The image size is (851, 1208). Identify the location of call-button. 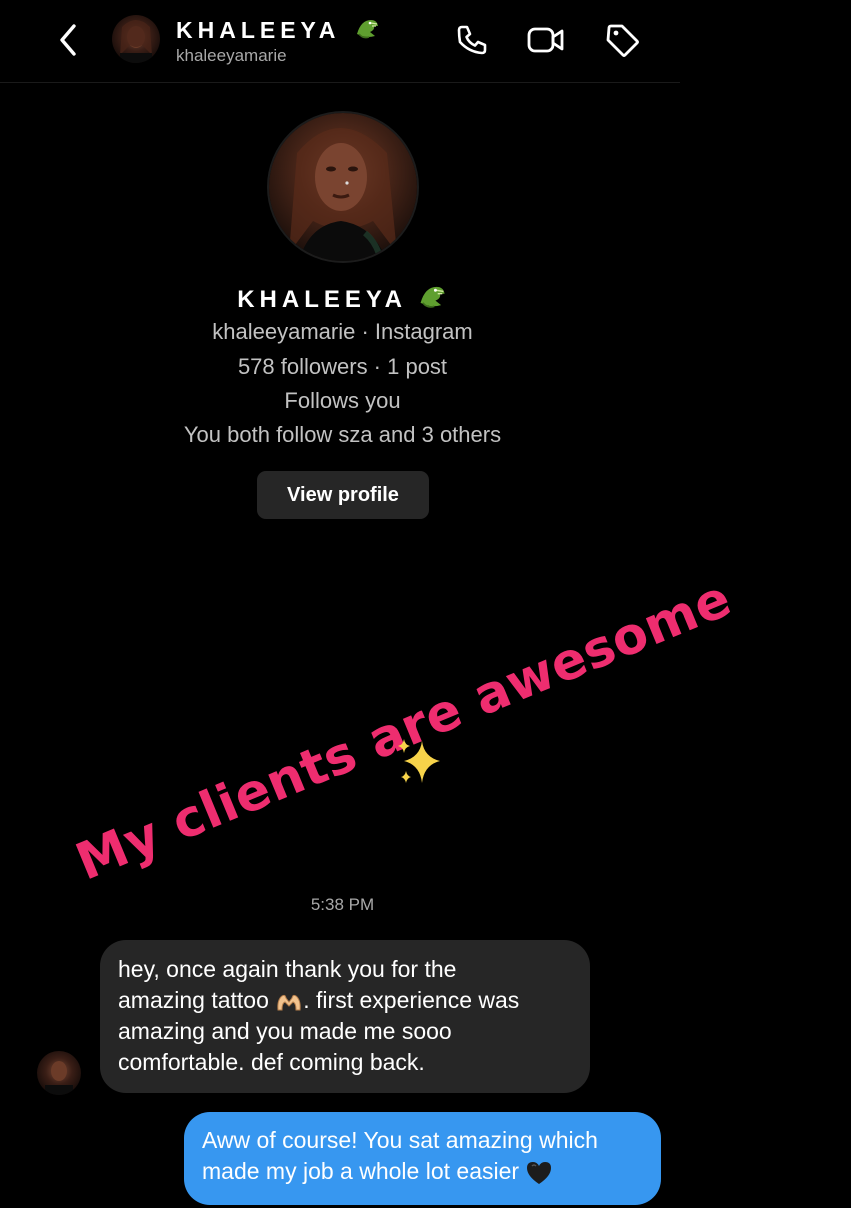
(472, 40).